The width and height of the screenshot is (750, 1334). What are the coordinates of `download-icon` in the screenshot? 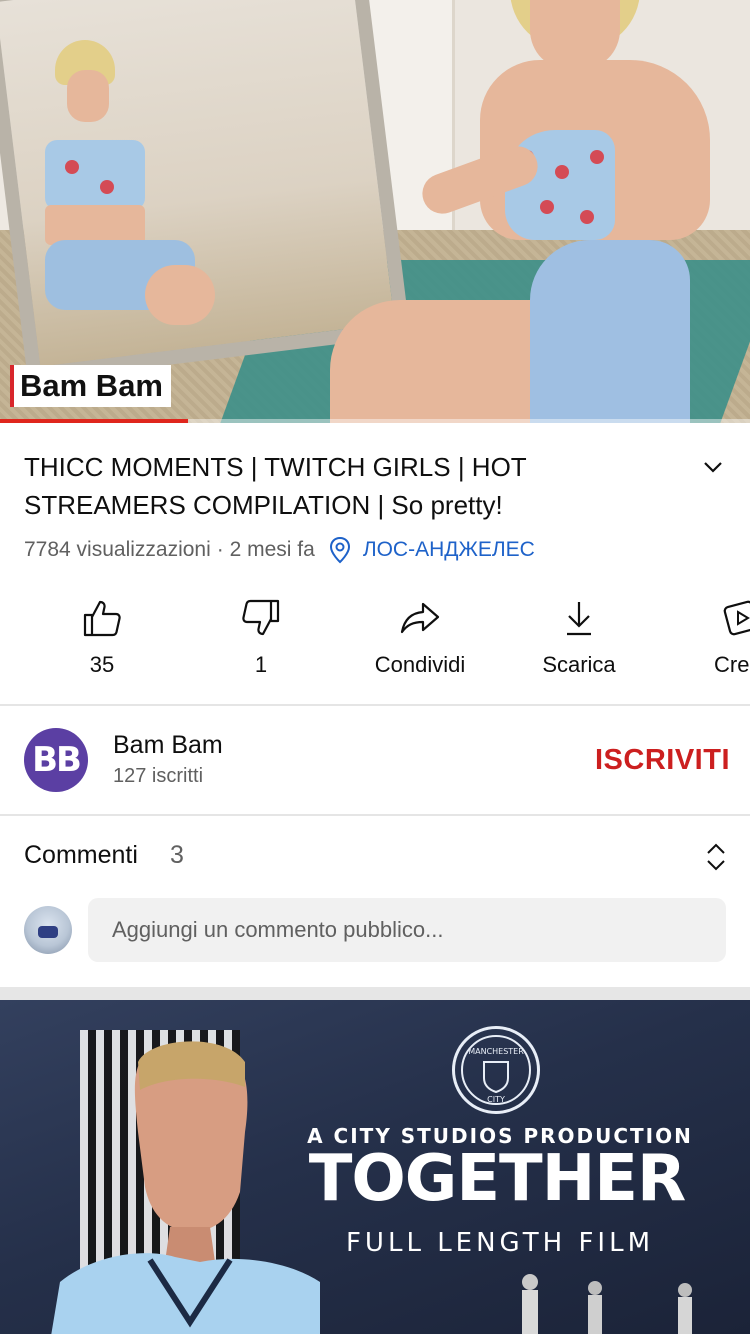 It's located at (579, 619).